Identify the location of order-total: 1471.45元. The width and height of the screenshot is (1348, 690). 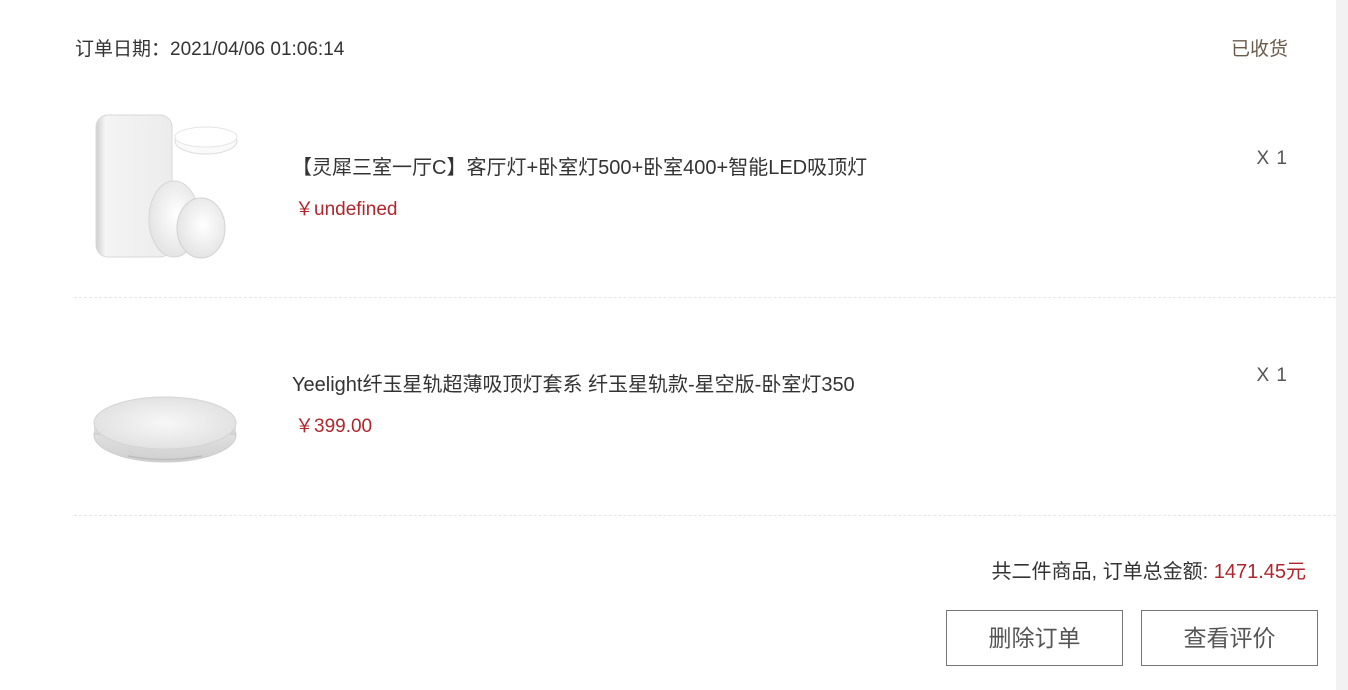
(1259, 572).